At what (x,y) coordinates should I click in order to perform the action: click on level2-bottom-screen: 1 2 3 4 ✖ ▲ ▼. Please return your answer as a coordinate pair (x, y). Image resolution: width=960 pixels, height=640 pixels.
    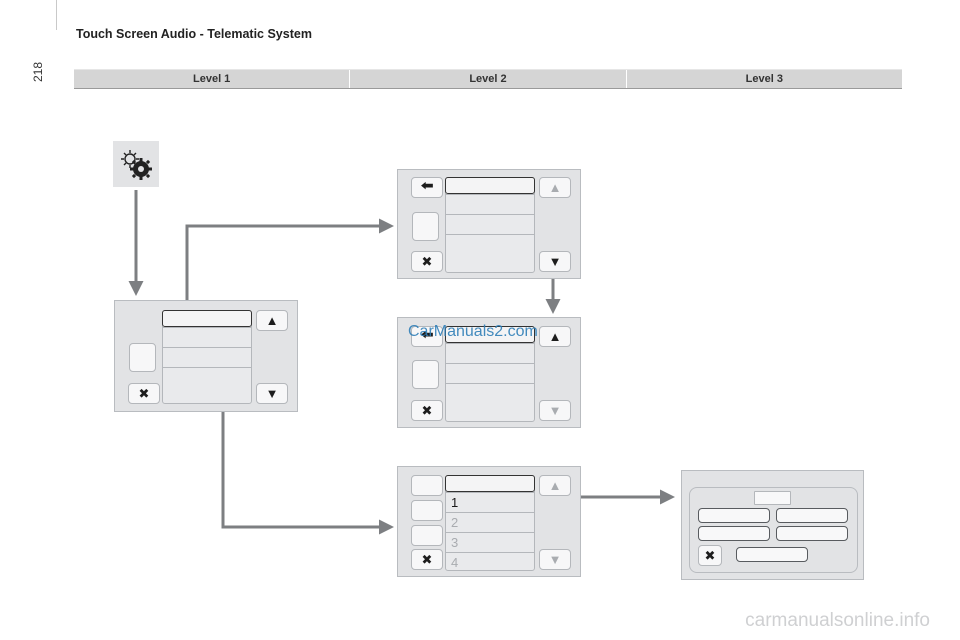
    Looking at the image, I should click on (489, 521).